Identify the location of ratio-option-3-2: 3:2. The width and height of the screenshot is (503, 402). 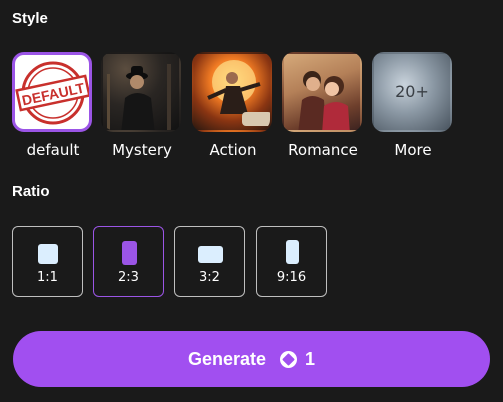
(209, 261).